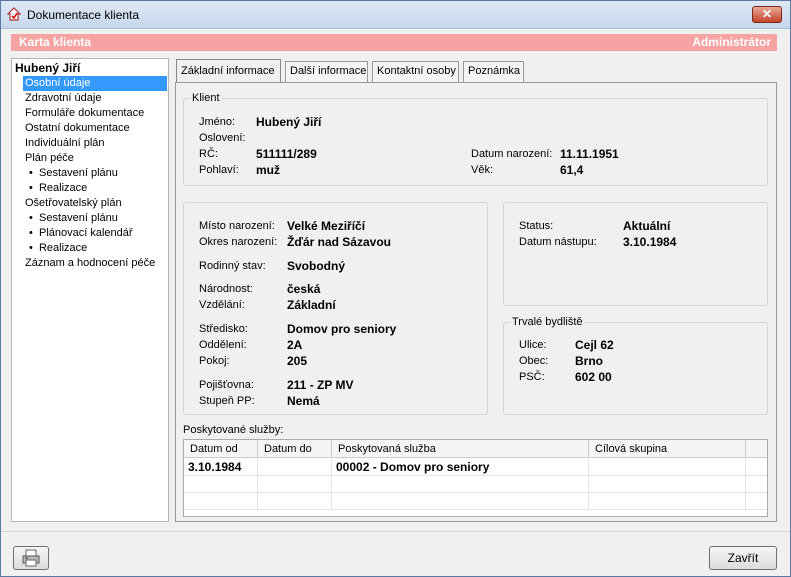 Image resolution: width=791 pixels, height=577 pixels. What do you see at coordinates (47, 68) in the screenshot?
I see `tree-client-name: Hubený Jiří` at bounding box center [47, 68].